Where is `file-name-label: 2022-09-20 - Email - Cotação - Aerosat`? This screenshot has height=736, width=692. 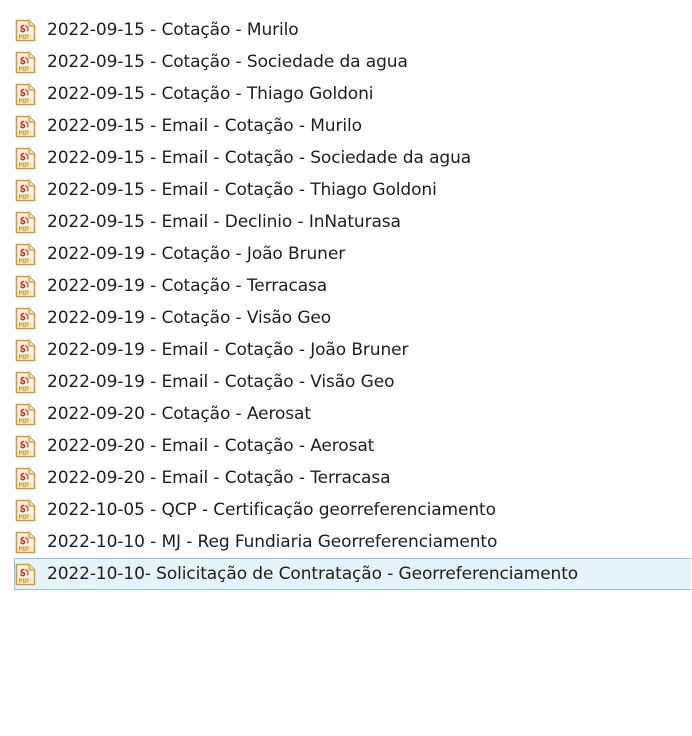 file-name-label: 2022-09-20 - Email - Cotação - Aerosat is located at coordinates (211, 446).